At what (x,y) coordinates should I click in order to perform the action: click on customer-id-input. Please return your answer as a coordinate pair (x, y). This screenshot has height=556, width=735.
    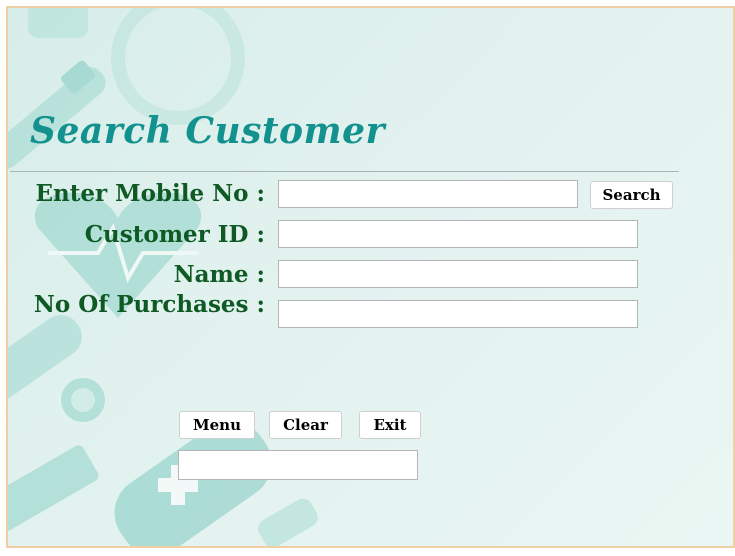
    Looking at the image, I should click on (458, 234).